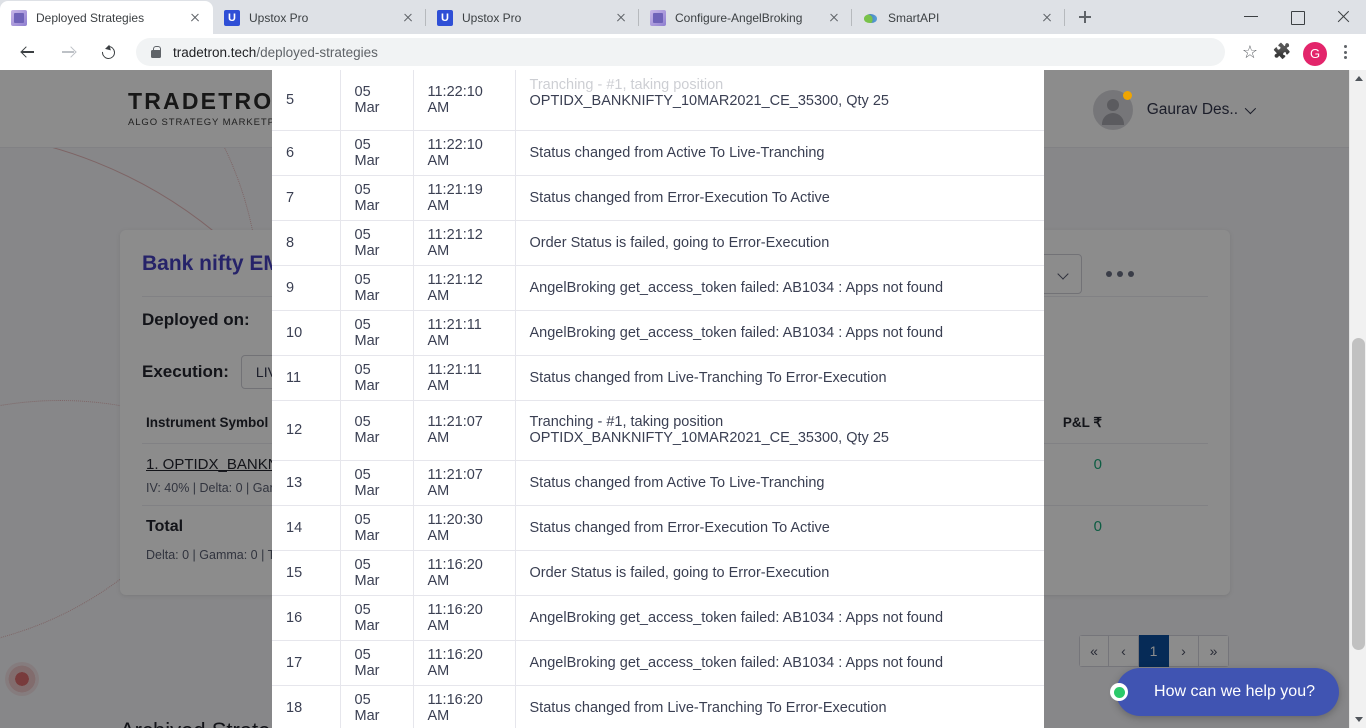 The height and width of the screenshot is (728, 1366). Describe the element at coordinates (1127, 95) in the screenshot. I see `status-dot-icon` at that location.